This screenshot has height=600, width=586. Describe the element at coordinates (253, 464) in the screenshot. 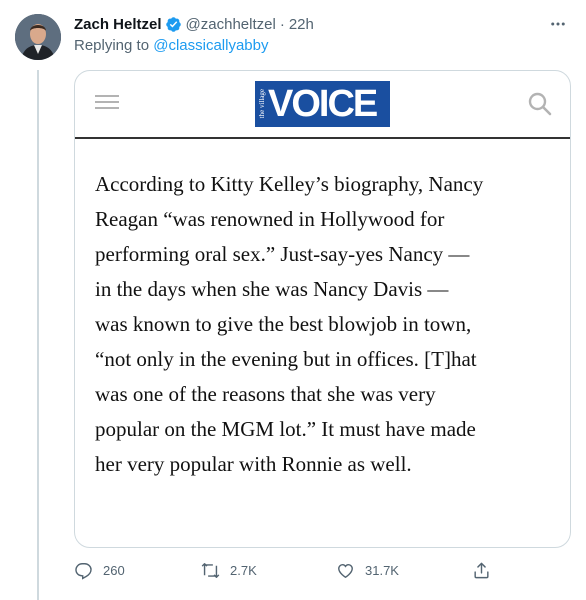

I see `article-line: her very popular with Ronnie as well.` at that location.